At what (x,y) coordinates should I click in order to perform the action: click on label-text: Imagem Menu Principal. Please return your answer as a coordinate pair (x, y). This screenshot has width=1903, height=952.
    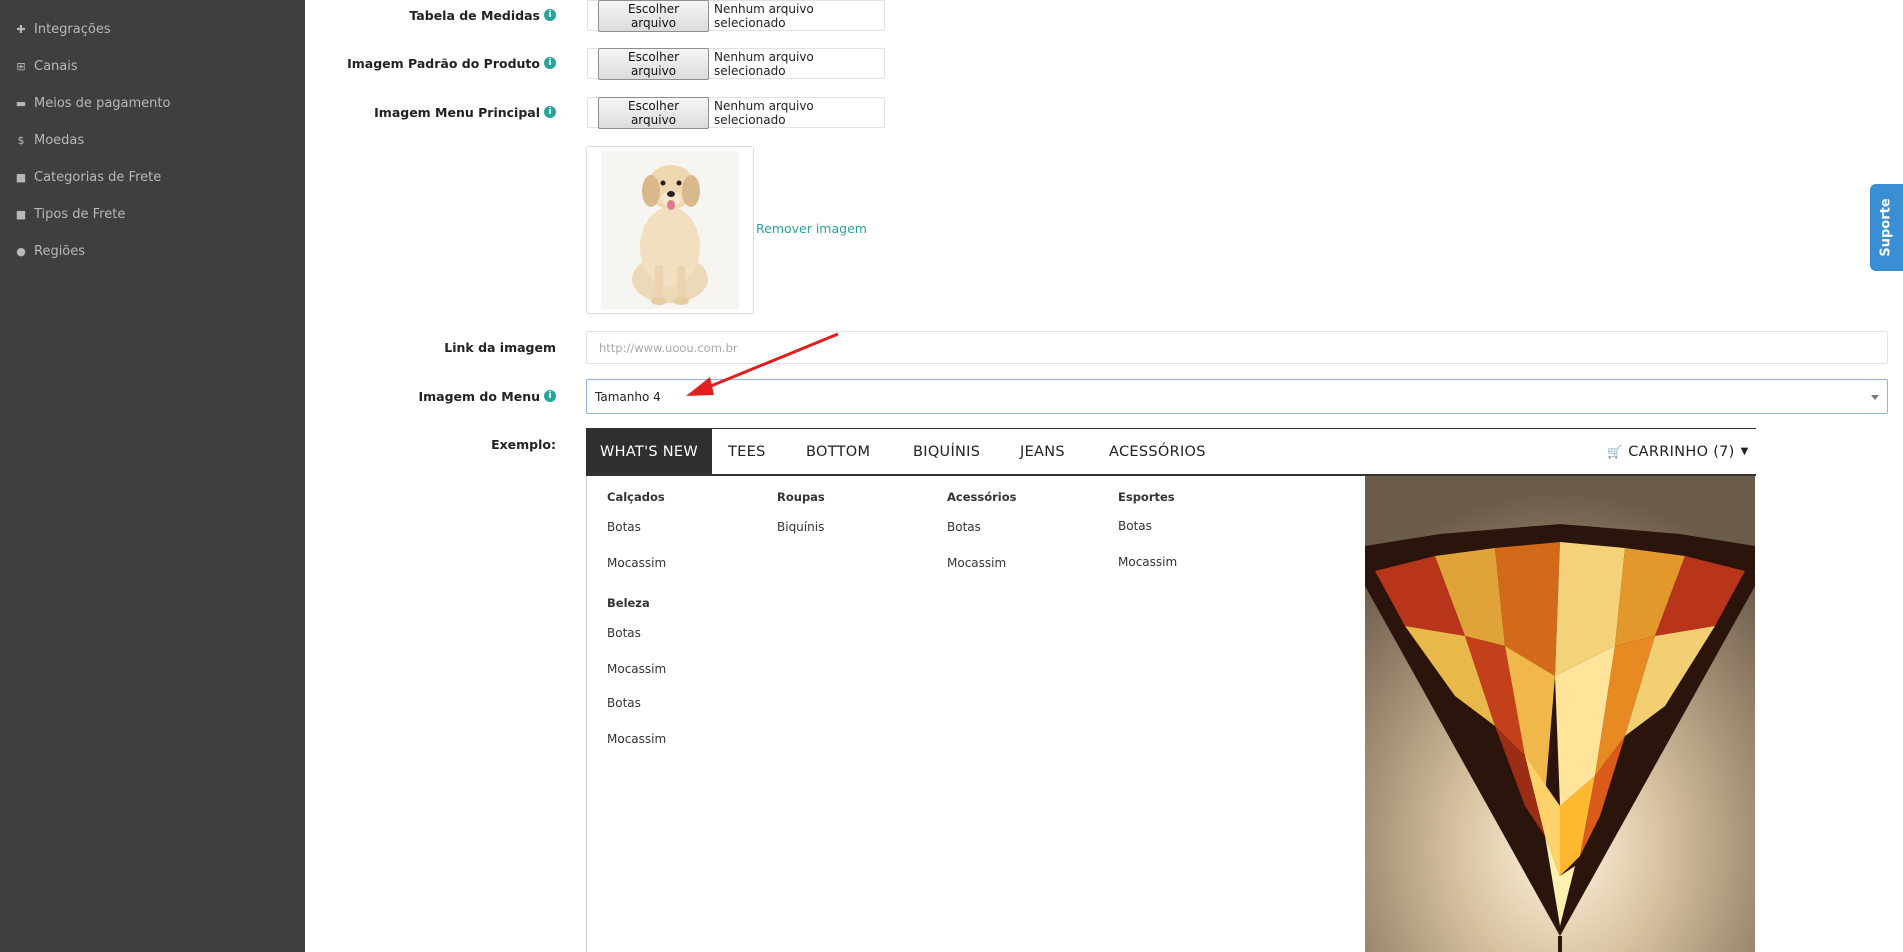
    Looking at the image, I should click on (457, 112).